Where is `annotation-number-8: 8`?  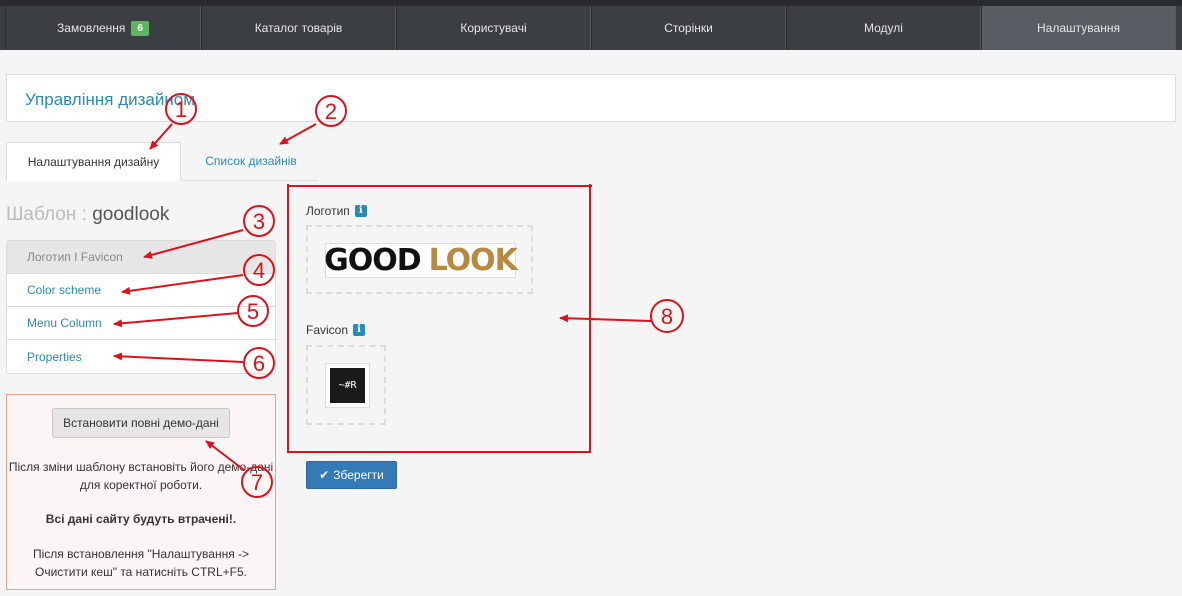
annotation-number-8: 8 is located at coordinates (667, 316).